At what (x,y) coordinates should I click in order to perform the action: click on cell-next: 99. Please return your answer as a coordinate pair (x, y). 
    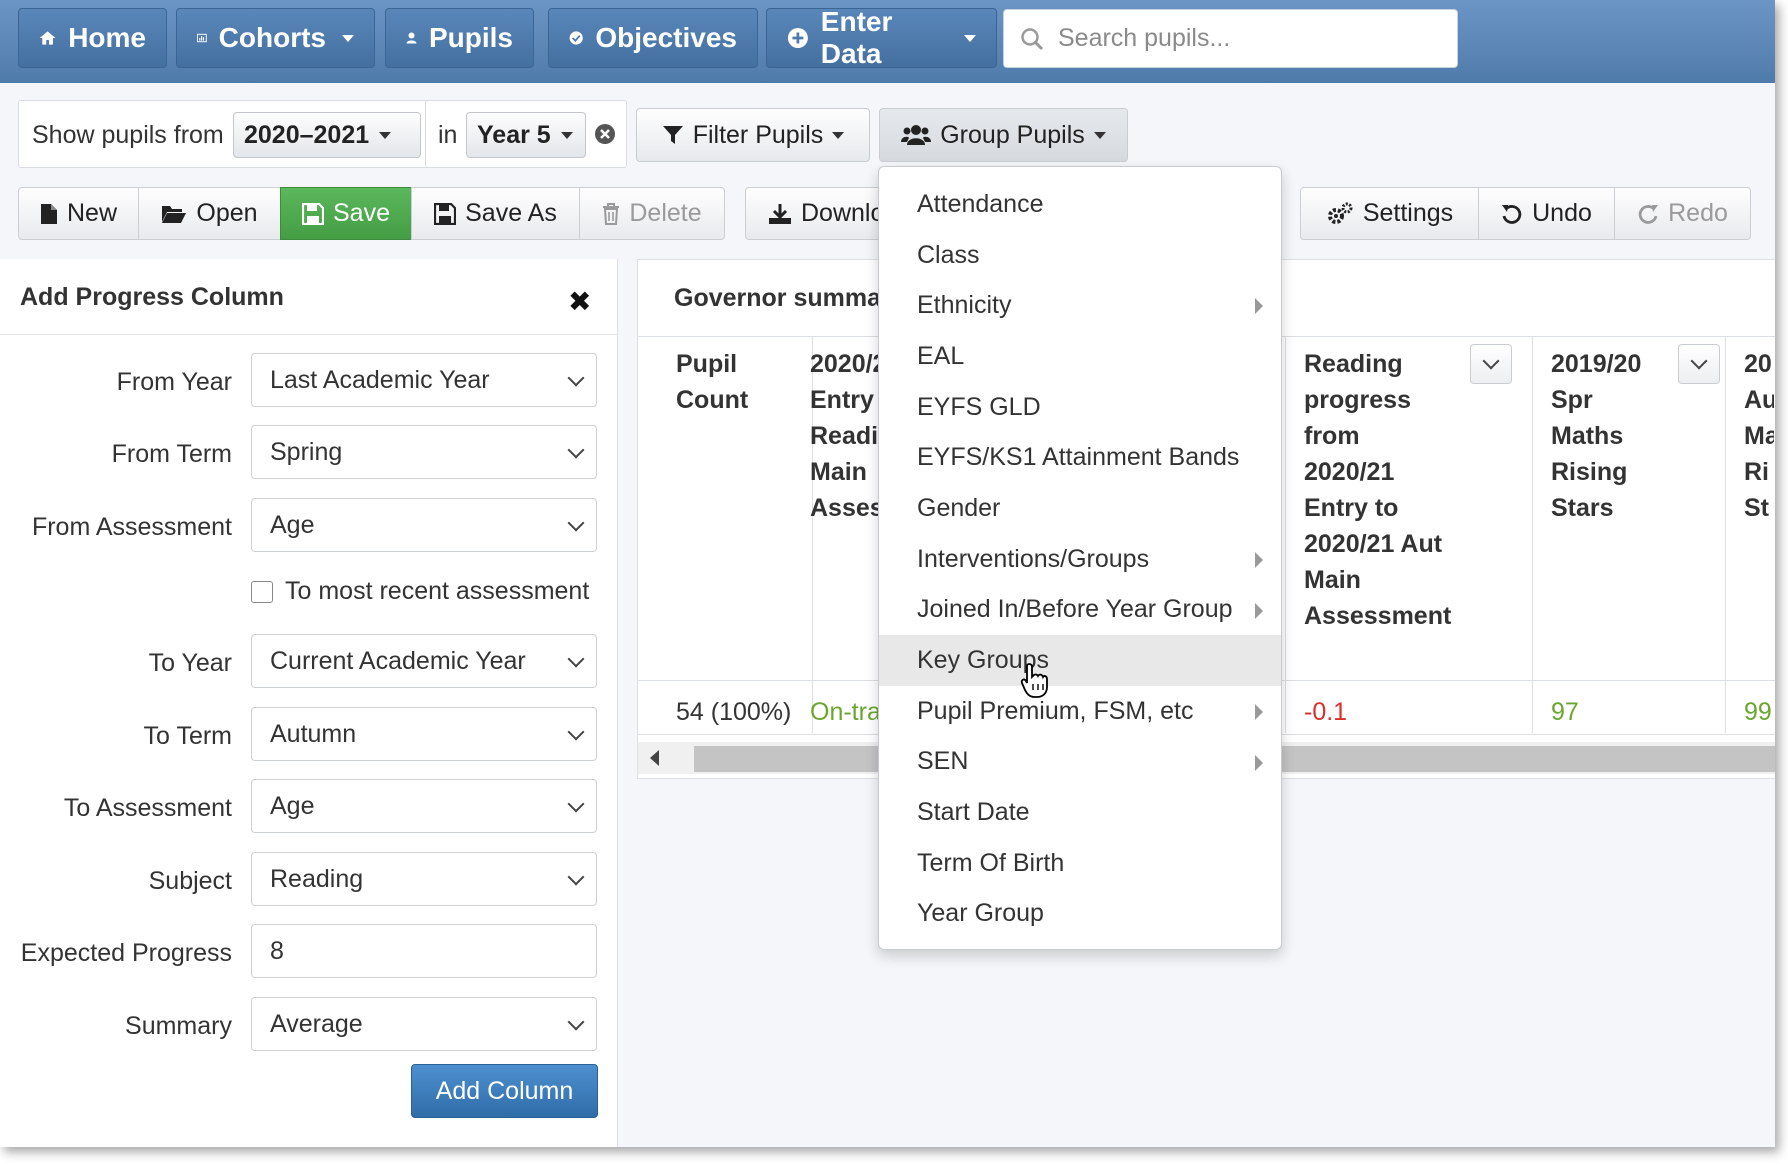
    Looking at the image, I should click on (1758, 712).